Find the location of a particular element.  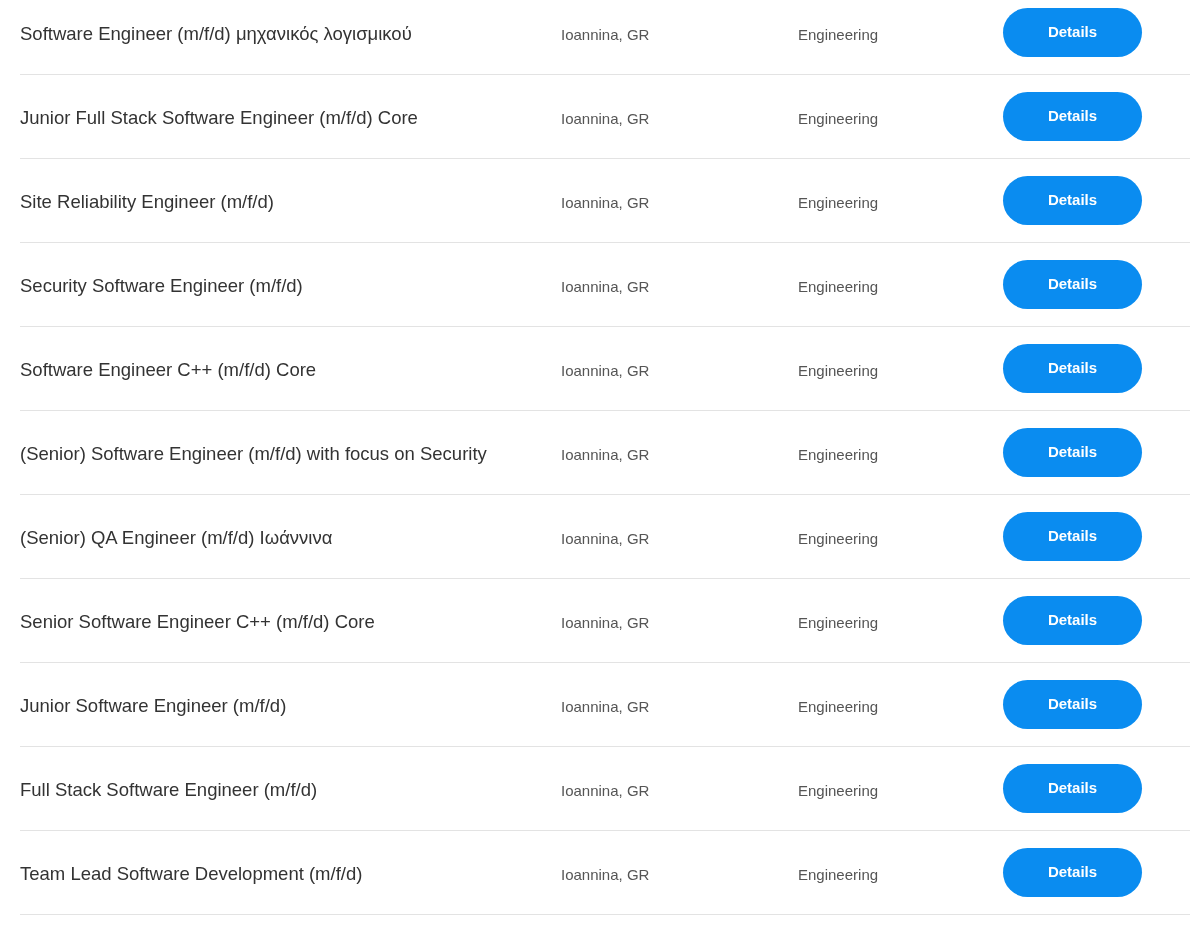

job-title: Junior Software Engineer (m/f/d) is located at coordinates (154, 706).